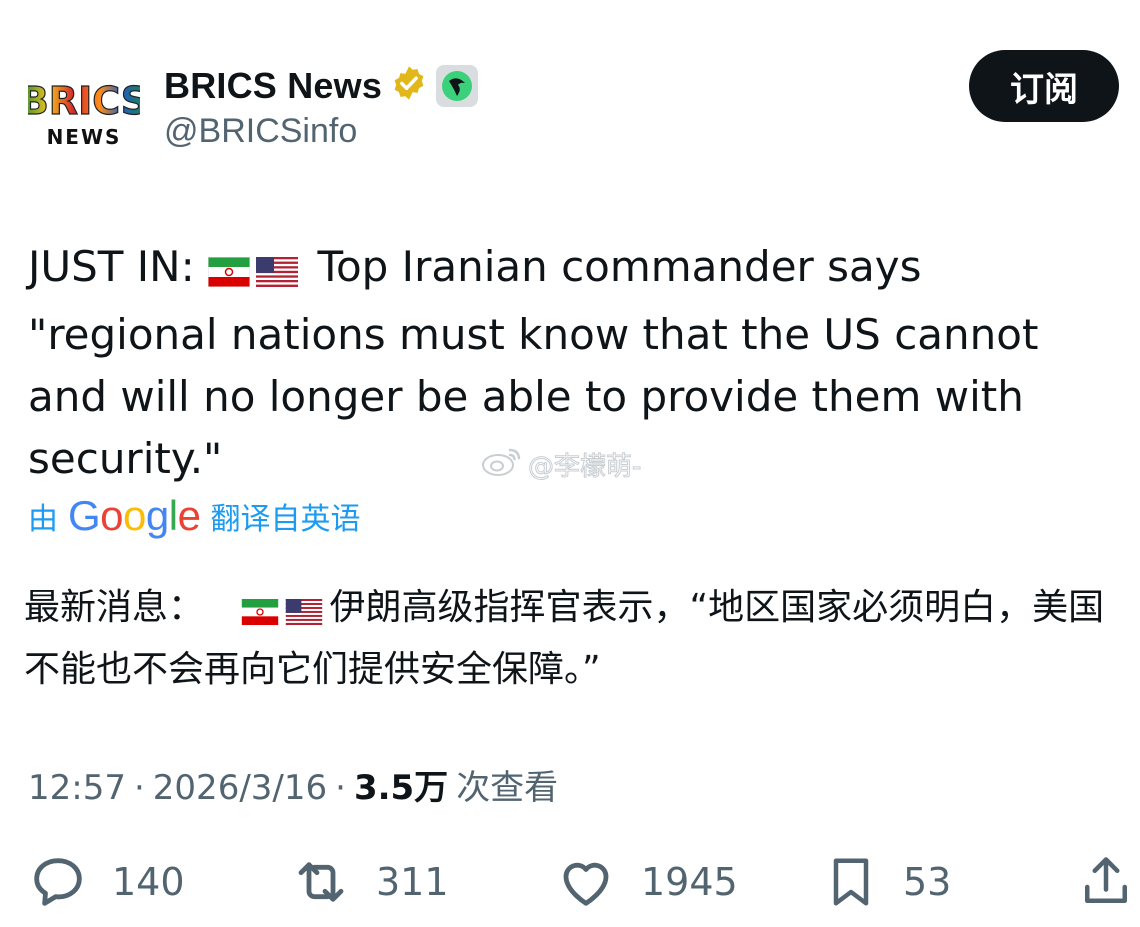 This screenshot has width=1140, height=927. Describe the element at coordinates (84, 515) in the screenshot. I see `google-logo-g1: G` at that location.